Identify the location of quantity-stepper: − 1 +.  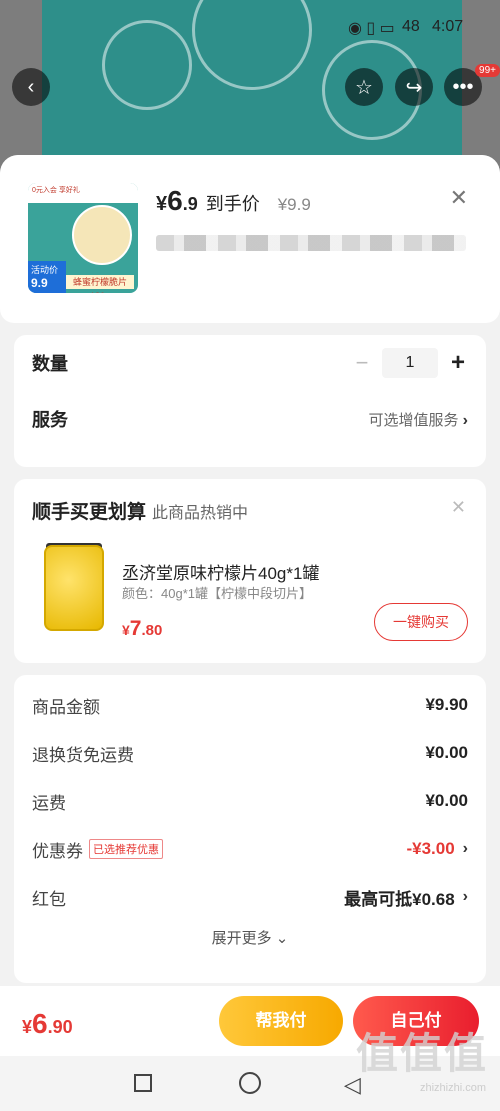
(410, 363).